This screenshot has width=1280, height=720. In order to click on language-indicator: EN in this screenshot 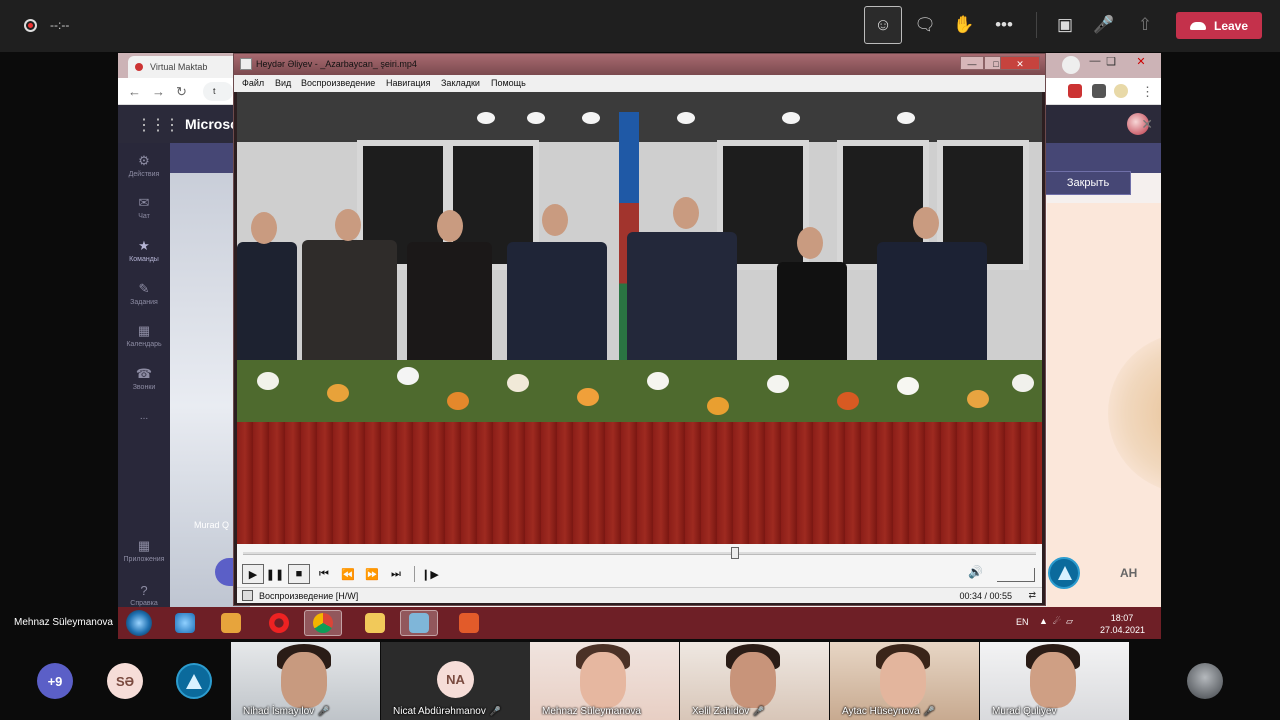, I will do `click(1022, 622)`.